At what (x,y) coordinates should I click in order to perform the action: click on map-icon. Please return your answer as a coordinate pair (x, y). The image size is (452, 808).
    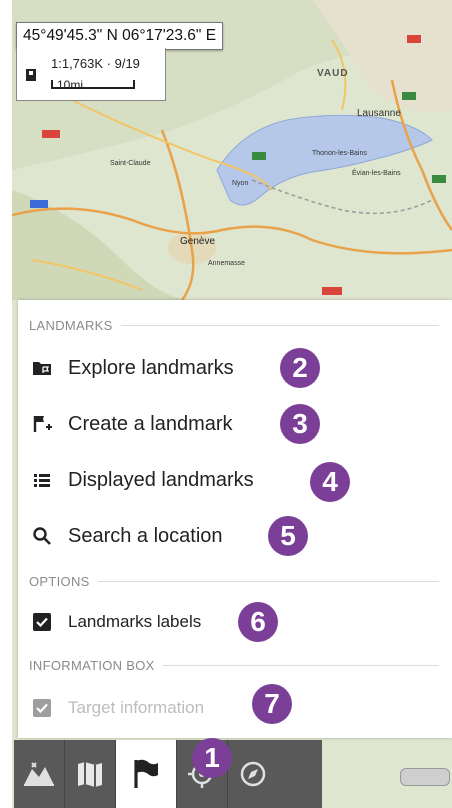
    Looking at the image, I should click on (90, 774).